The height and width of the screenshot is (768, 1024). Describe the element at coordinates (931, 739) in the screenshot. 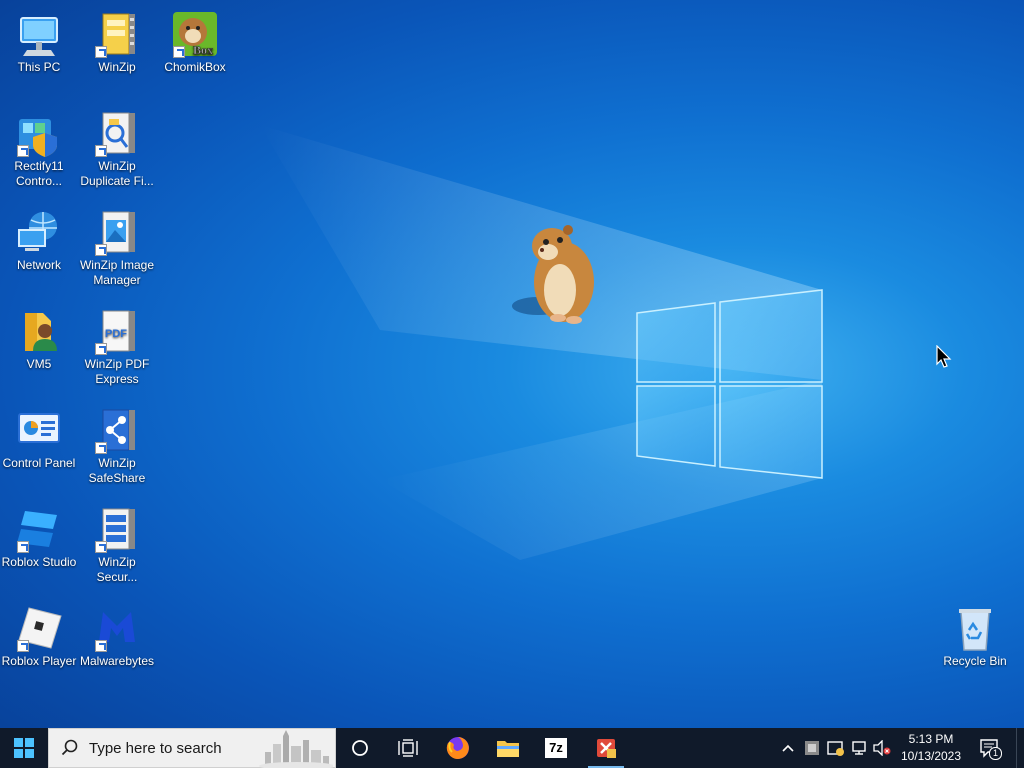

I see `clock-time: 5:13 PM` at that location.